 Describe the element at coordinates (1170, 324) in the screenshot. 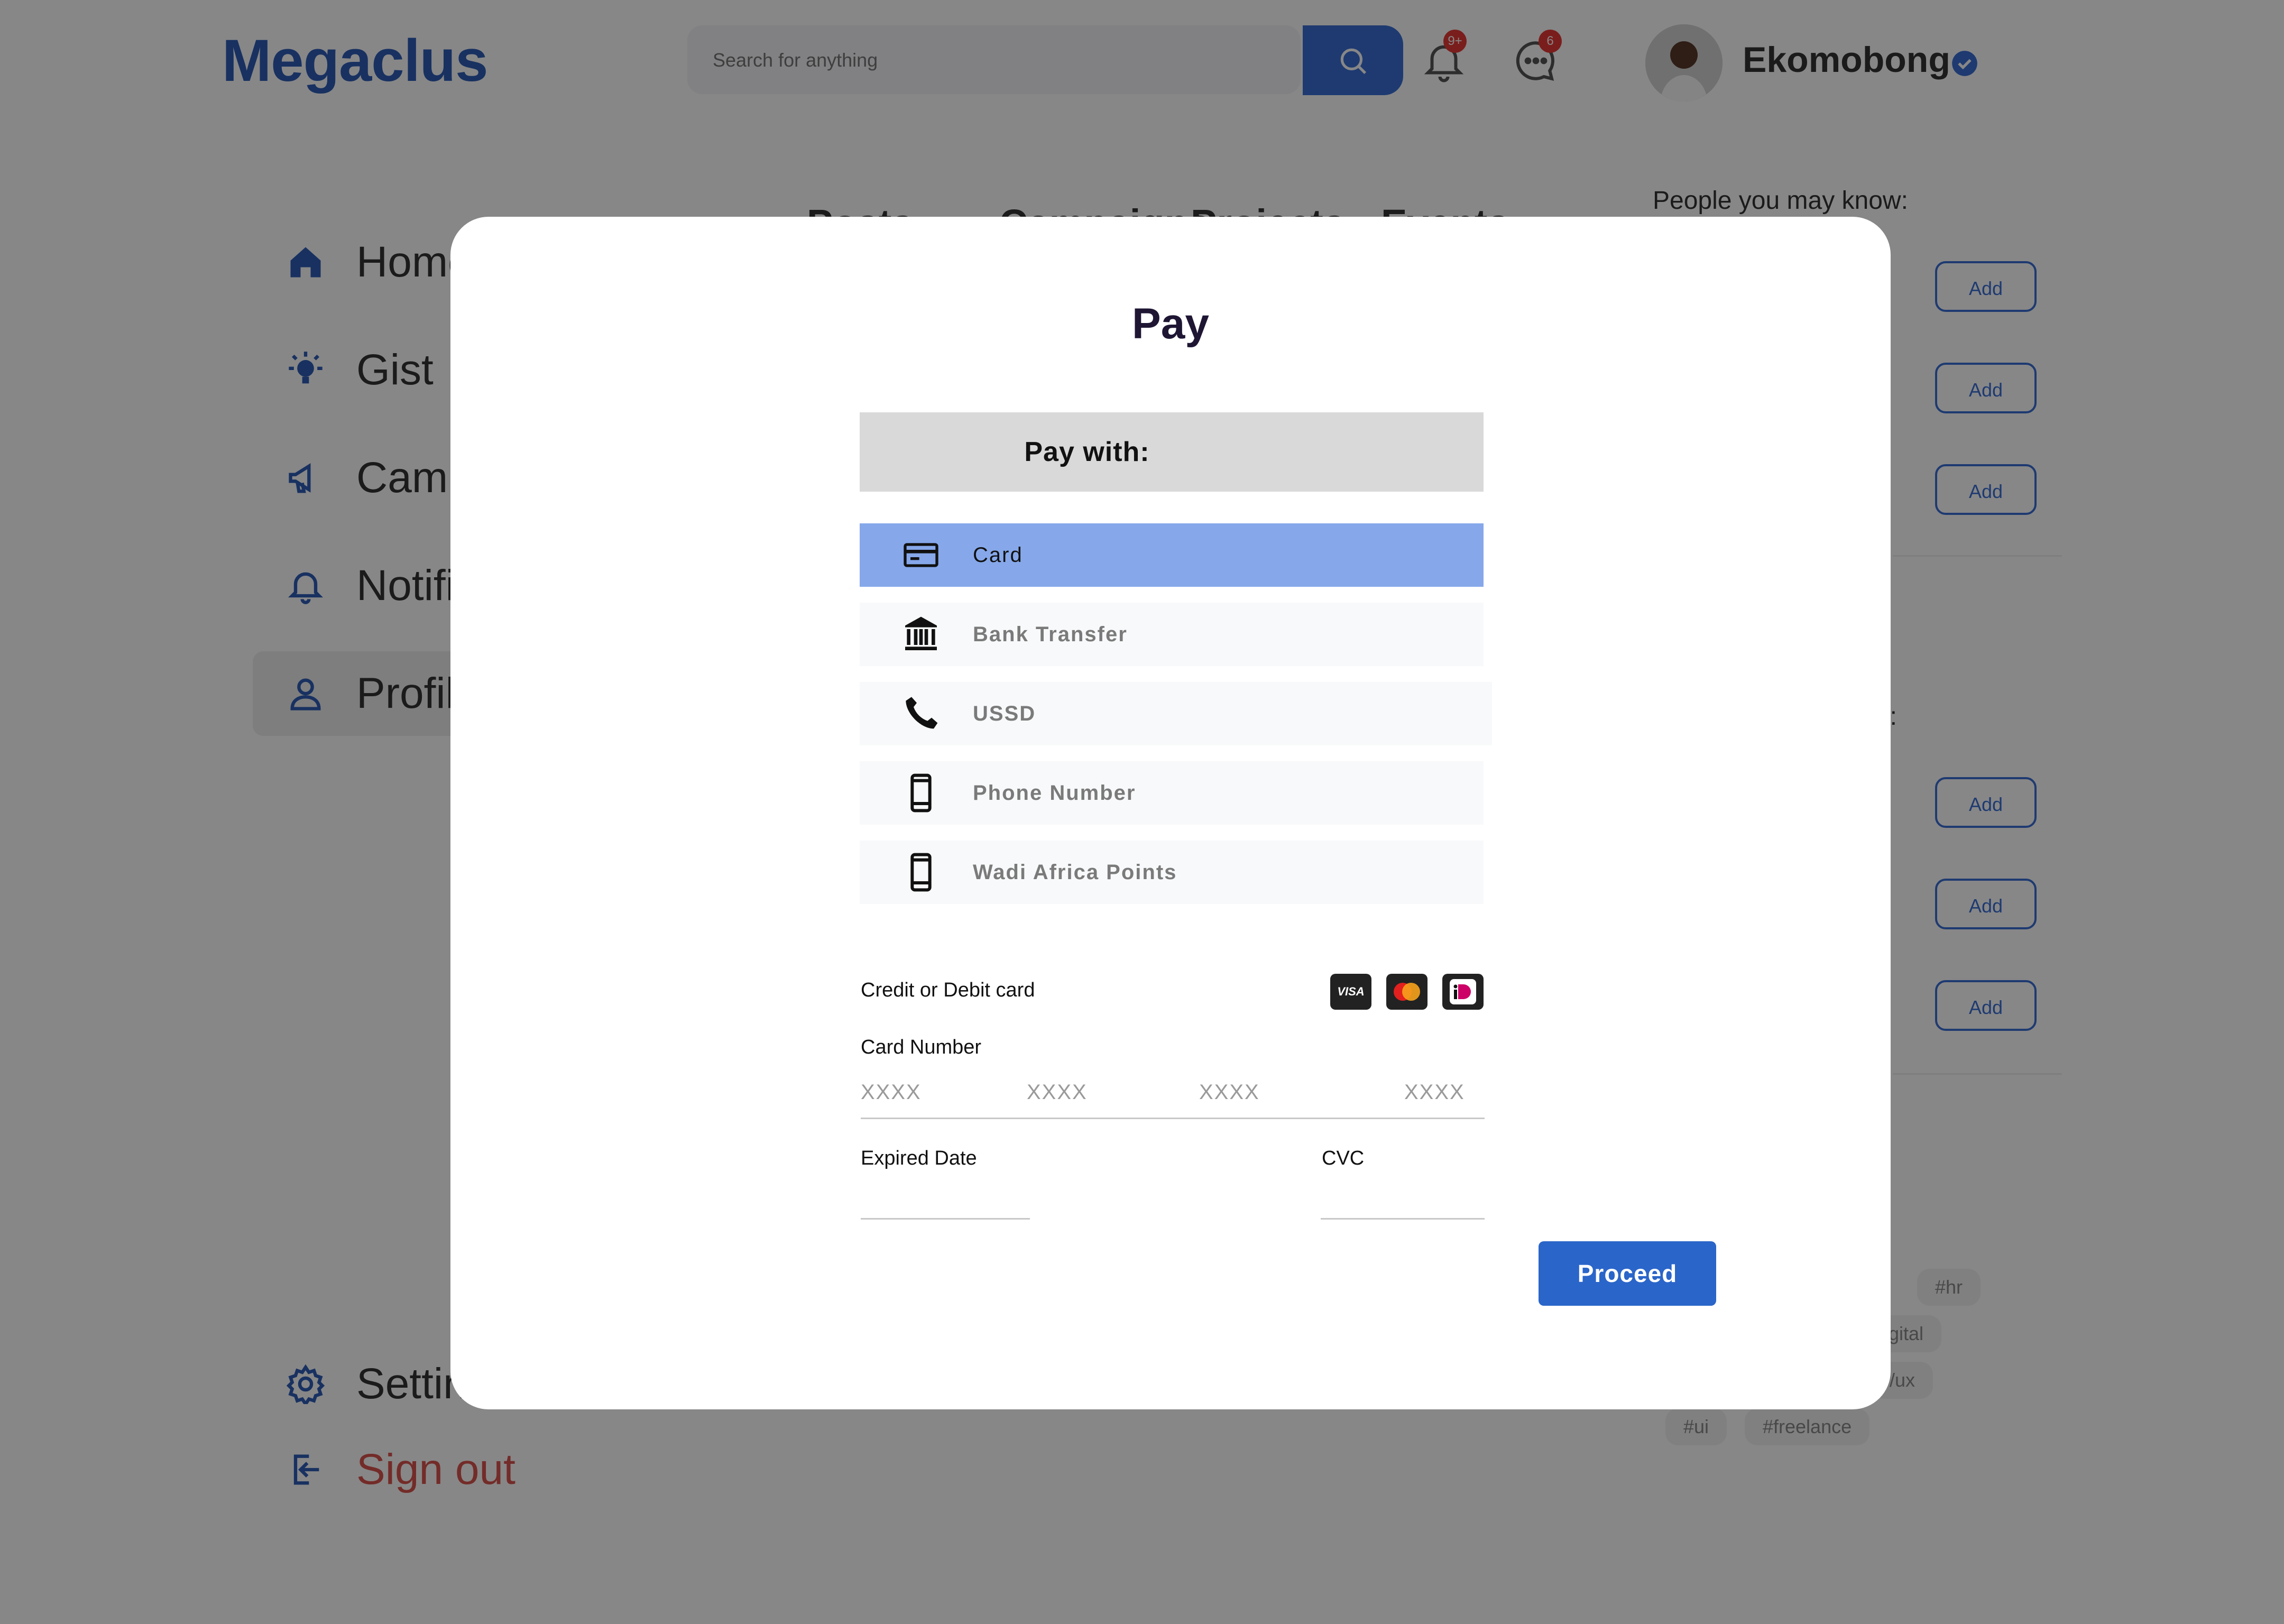

I see `modal-title: Pay` at that location.